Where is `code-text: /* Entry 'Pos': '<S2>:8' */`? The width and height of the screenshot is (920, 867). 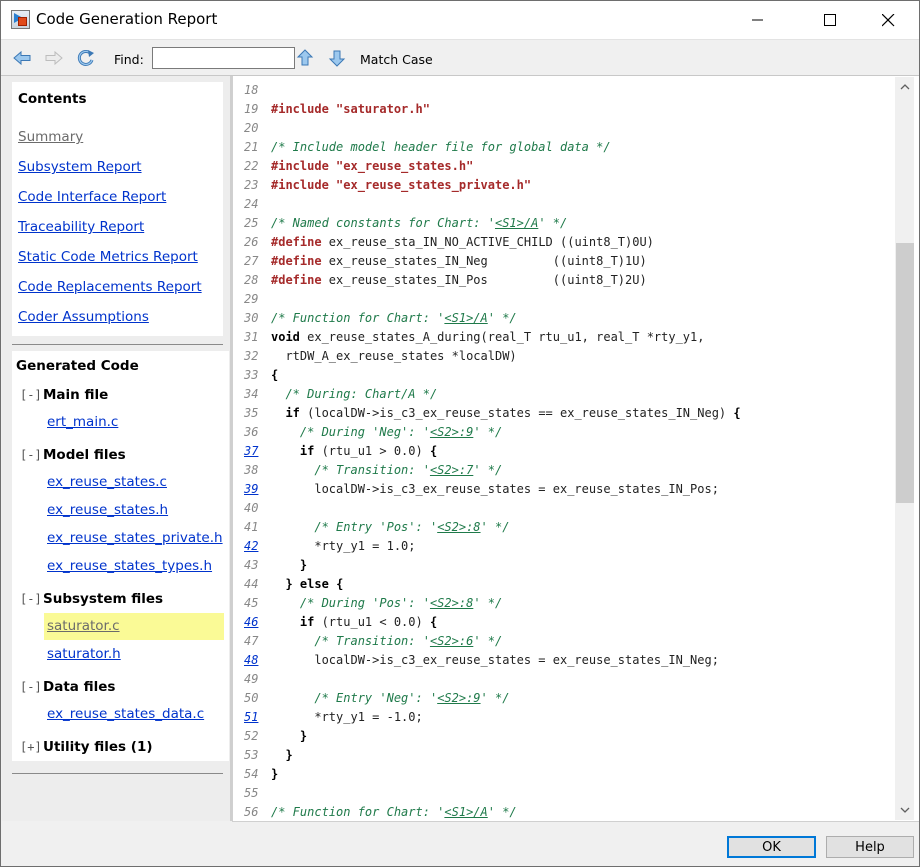 code-text: /* Entry 'Pos': '<S2>:8' */ is located at coordinates (412, 527).